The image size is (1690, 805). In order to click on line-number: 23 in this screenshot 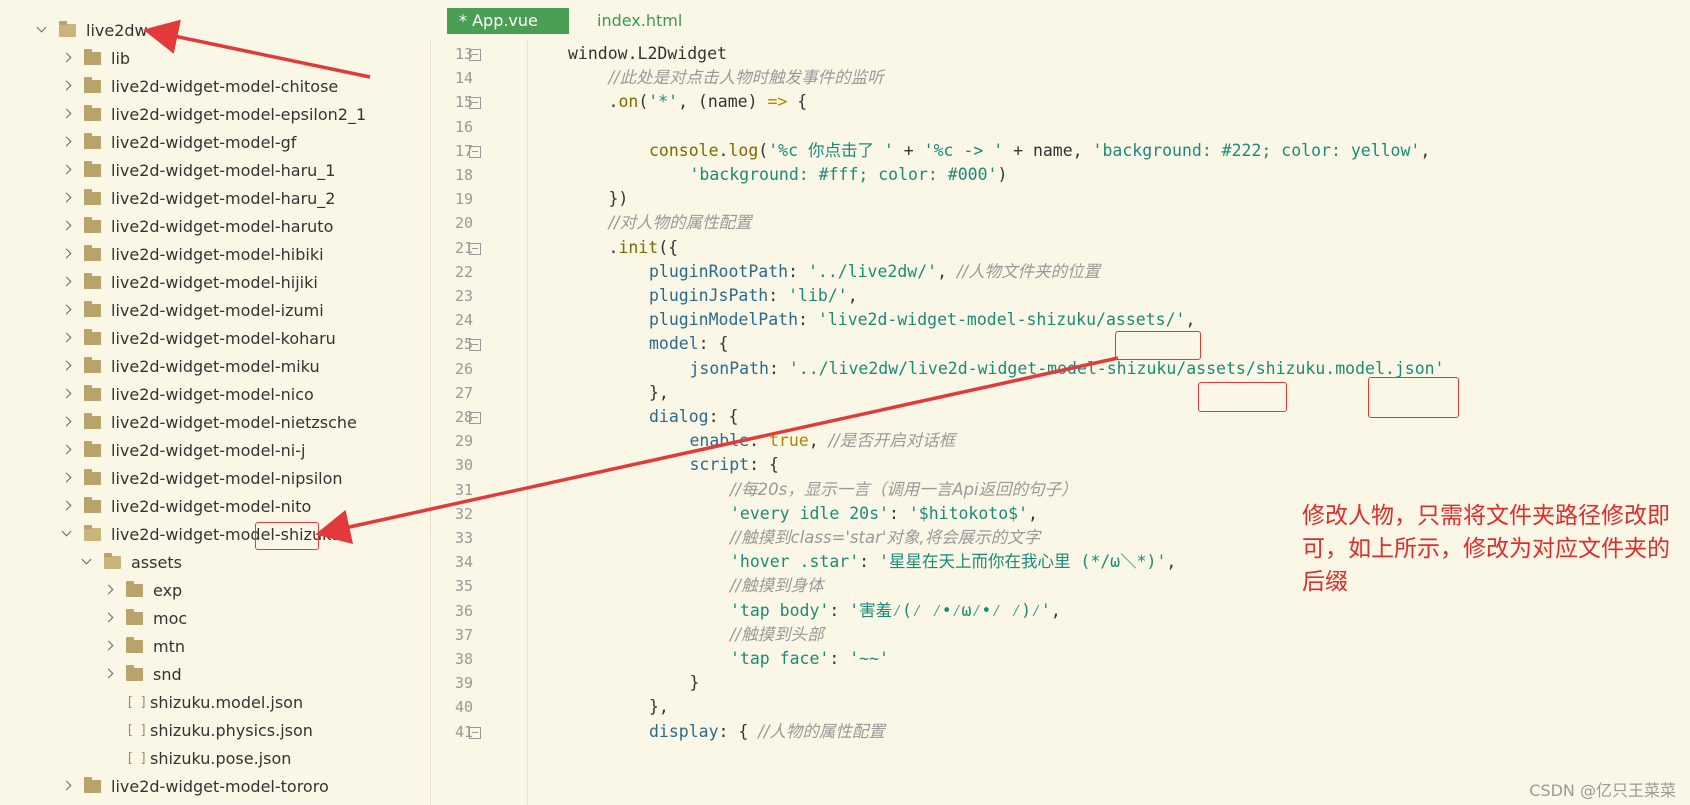, I will do `click(463, 296)`.